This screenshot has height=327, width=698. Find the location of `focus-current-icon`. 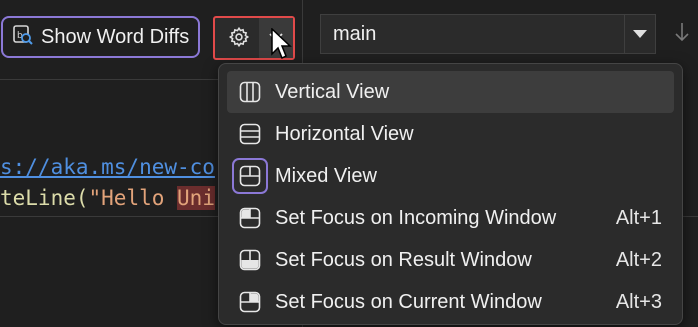

focus-current-icon is located at coordinates (250, 302).